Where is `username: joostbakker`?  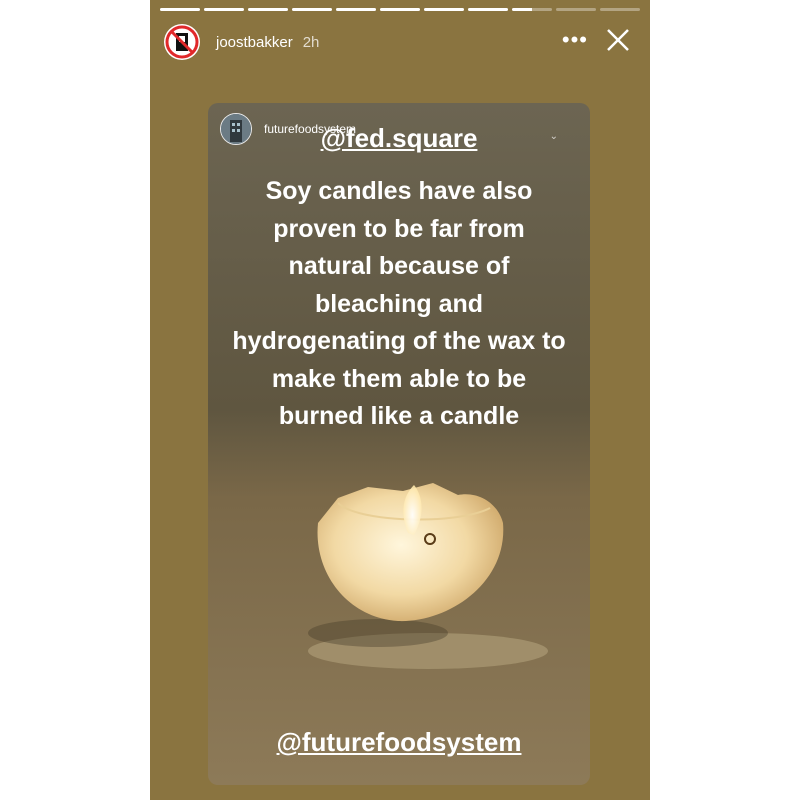
username: joostbakker is located at coordinates (254, 42).